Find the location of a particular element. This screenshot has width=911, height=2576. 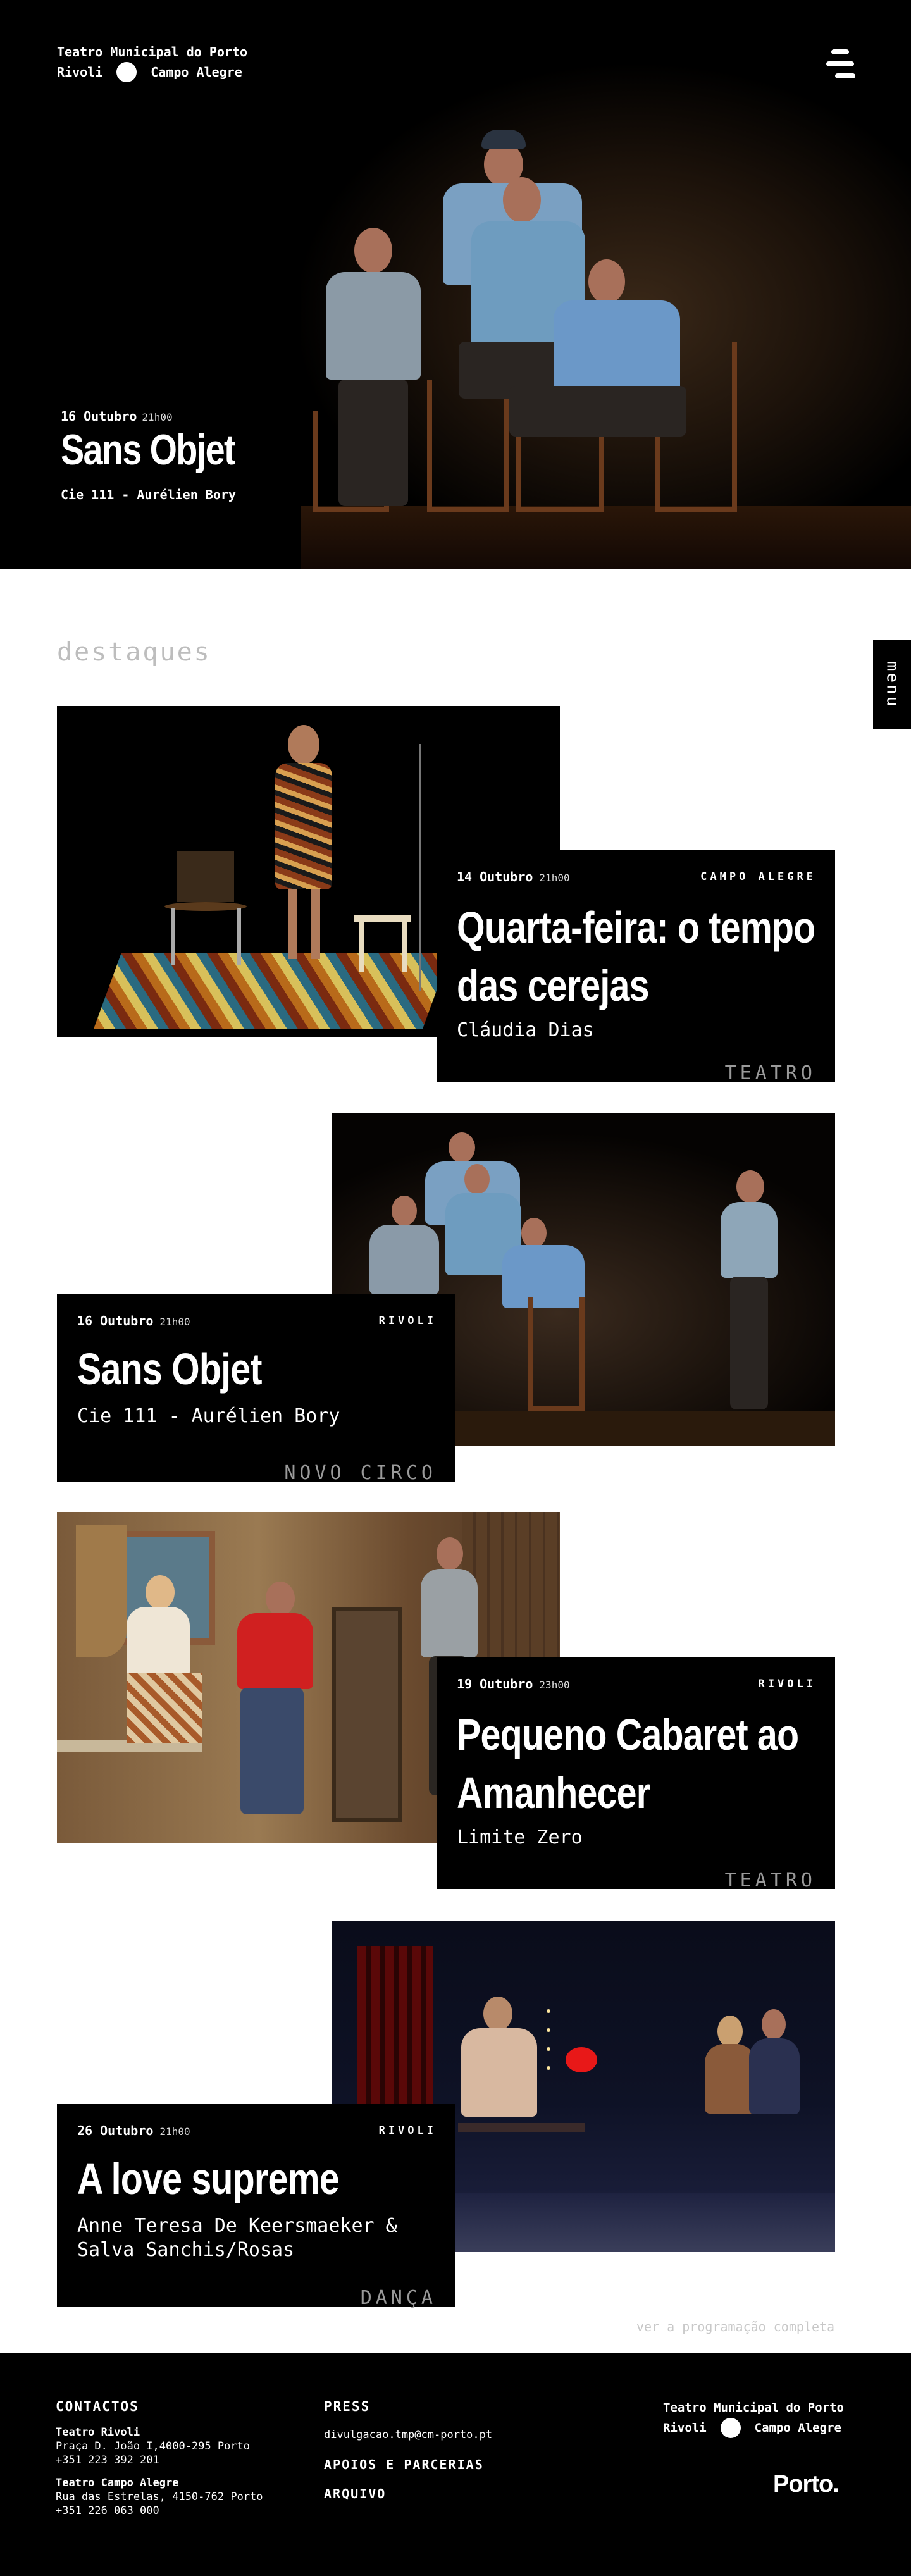

card-date-time: 23h00 is located at coordinates (554, 1685).